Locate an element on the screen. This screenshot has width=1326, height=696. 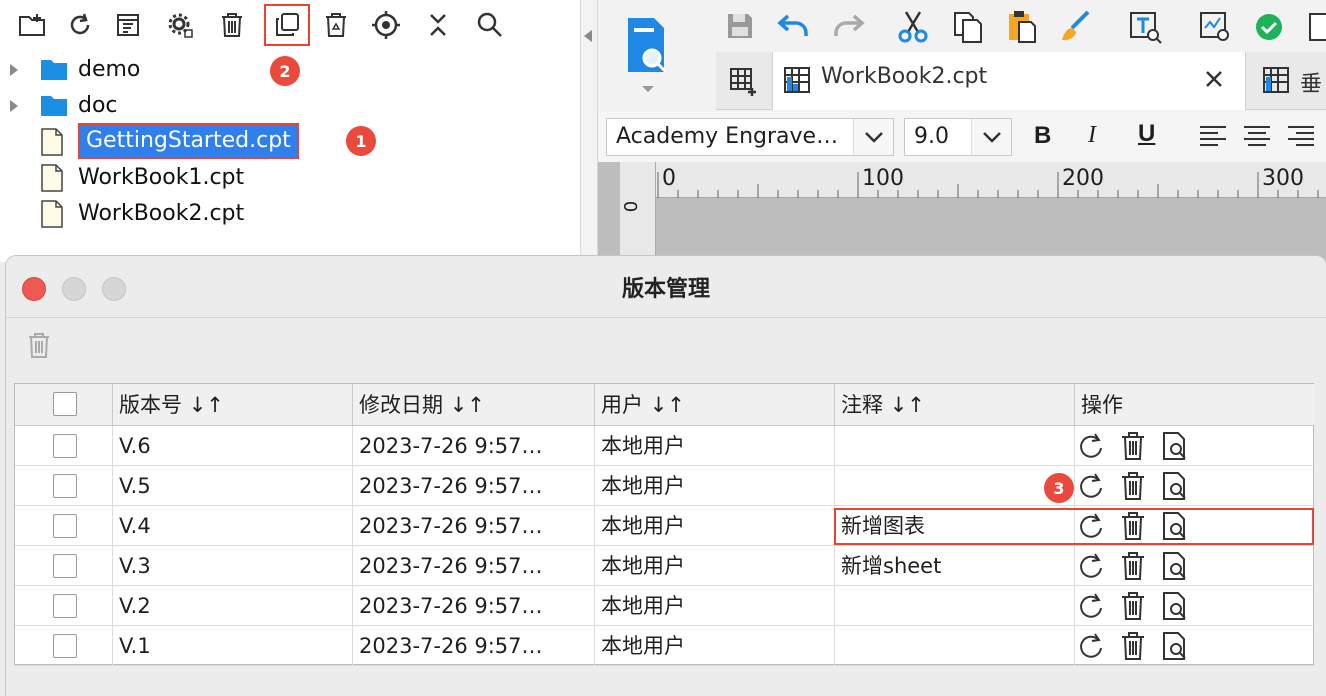
folder-icon is located at coordinates (54, 105).